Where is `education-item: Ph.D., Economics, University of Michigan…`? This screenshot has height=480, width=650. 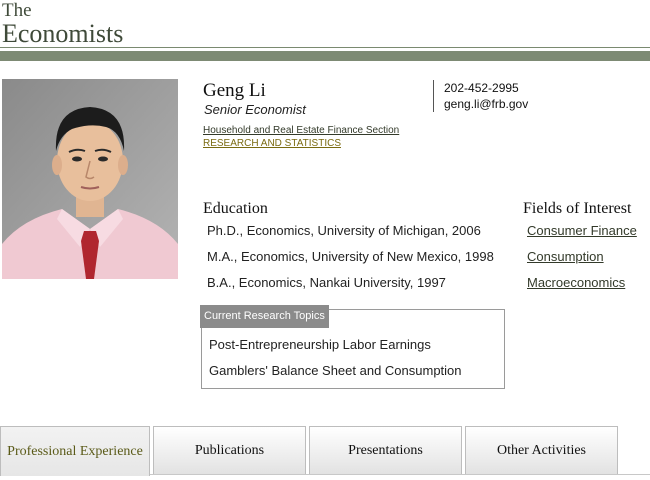
education-item: Ph.D., Economics, University of Michigan… is located at coordinates (344, 230).